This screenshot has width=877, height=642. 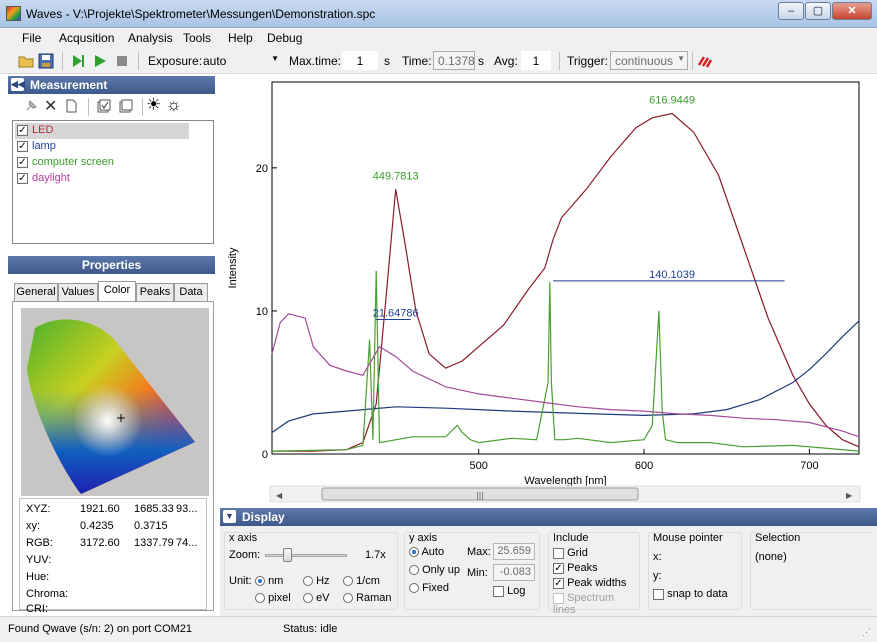 What do you see at coordinates (306, 555) in the screenshot?
I see `zoom-slider` at bounding box center [306, 555].